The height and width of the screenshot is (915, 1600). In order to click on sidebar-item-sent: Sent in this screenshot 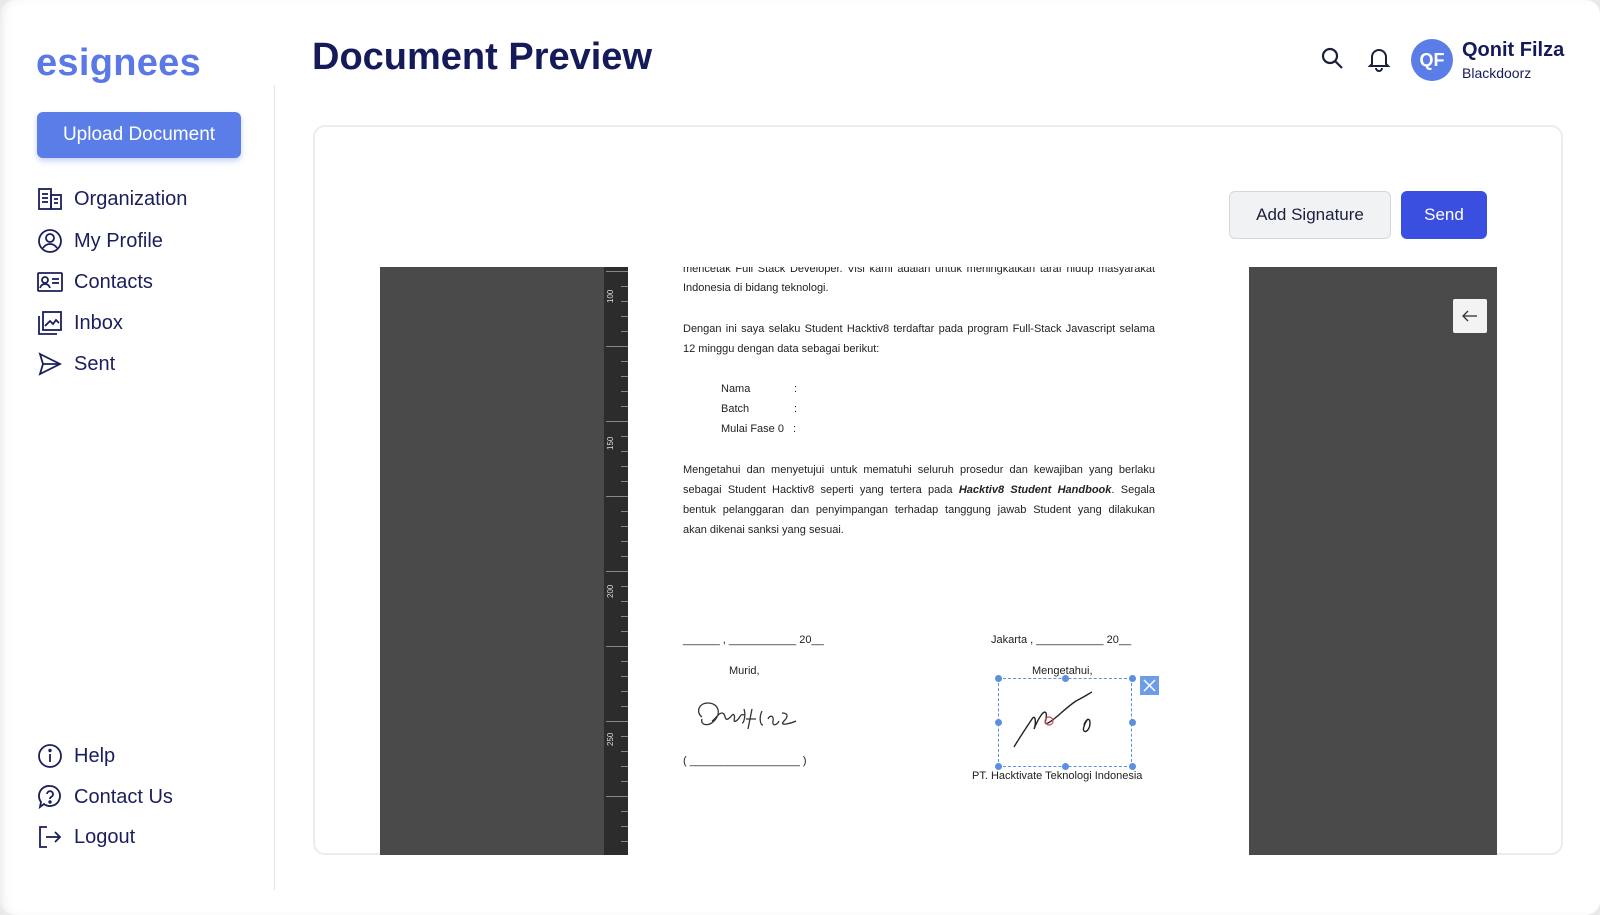, I will do `click(76, 364)`.